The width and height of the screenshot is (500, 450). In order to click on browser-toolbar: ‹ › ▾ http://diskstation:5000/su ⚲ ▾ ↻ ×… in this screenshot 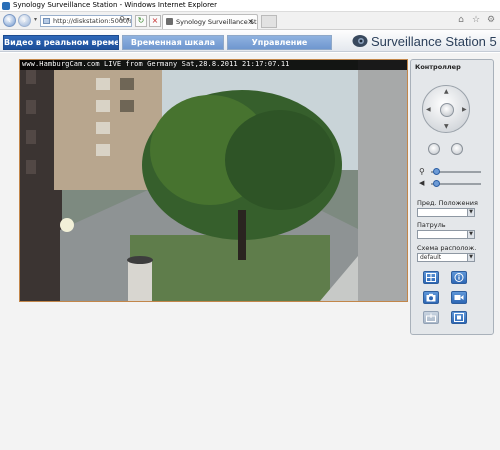, I will do `click(250, 21)`.